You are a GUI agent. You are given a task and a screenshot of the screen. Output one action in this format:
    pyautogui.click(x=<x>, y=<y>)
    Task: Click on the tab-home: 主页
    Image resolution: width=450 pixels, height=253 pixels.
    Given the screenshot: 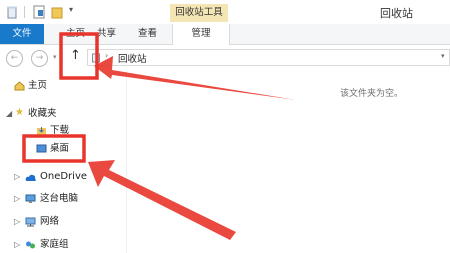 What is the action you would take?
    pyautogui.click(x=75, y=34)
    